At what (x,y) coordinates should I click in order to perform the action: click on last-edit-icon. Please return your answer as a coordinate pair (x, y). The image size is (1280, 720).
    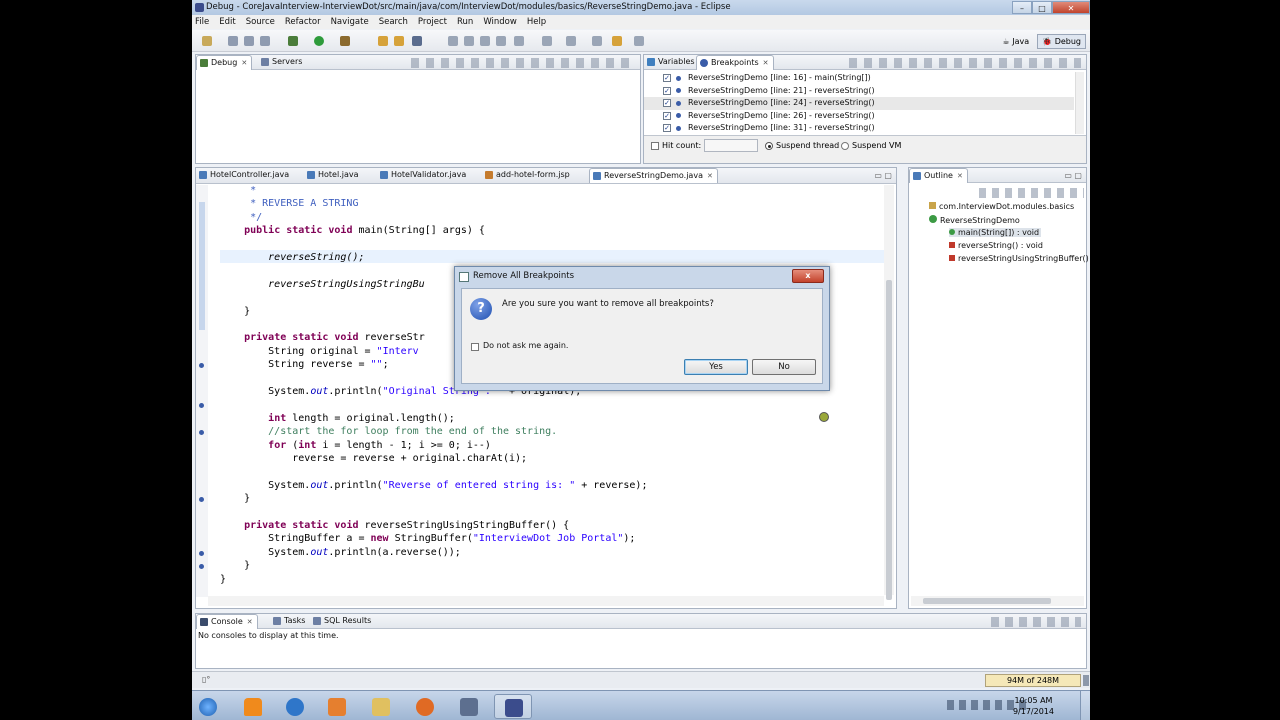
    Looking at the image, I should click on (597, 41).